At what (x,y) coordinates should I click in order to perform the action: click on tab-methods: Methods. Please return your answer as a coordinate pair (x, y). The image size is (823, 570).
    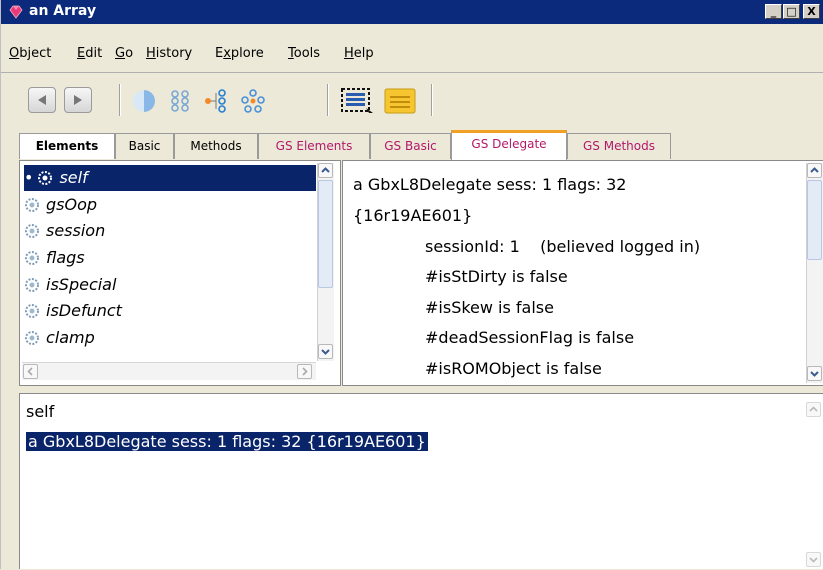
    Looking at the image, I should click on (216, 146).